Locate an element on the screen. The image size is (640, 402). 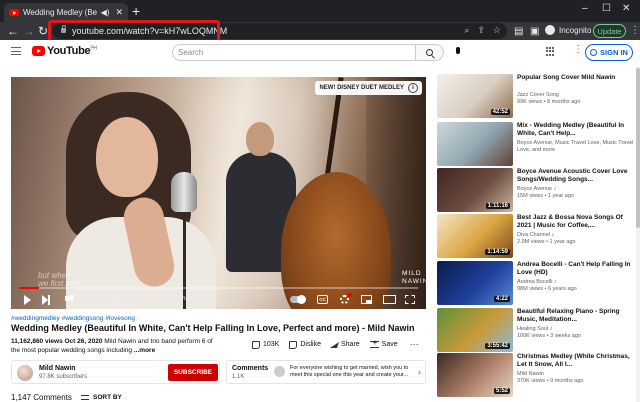
recommendation-thumbnail: 5:52 is located at coordinates (475, 375).